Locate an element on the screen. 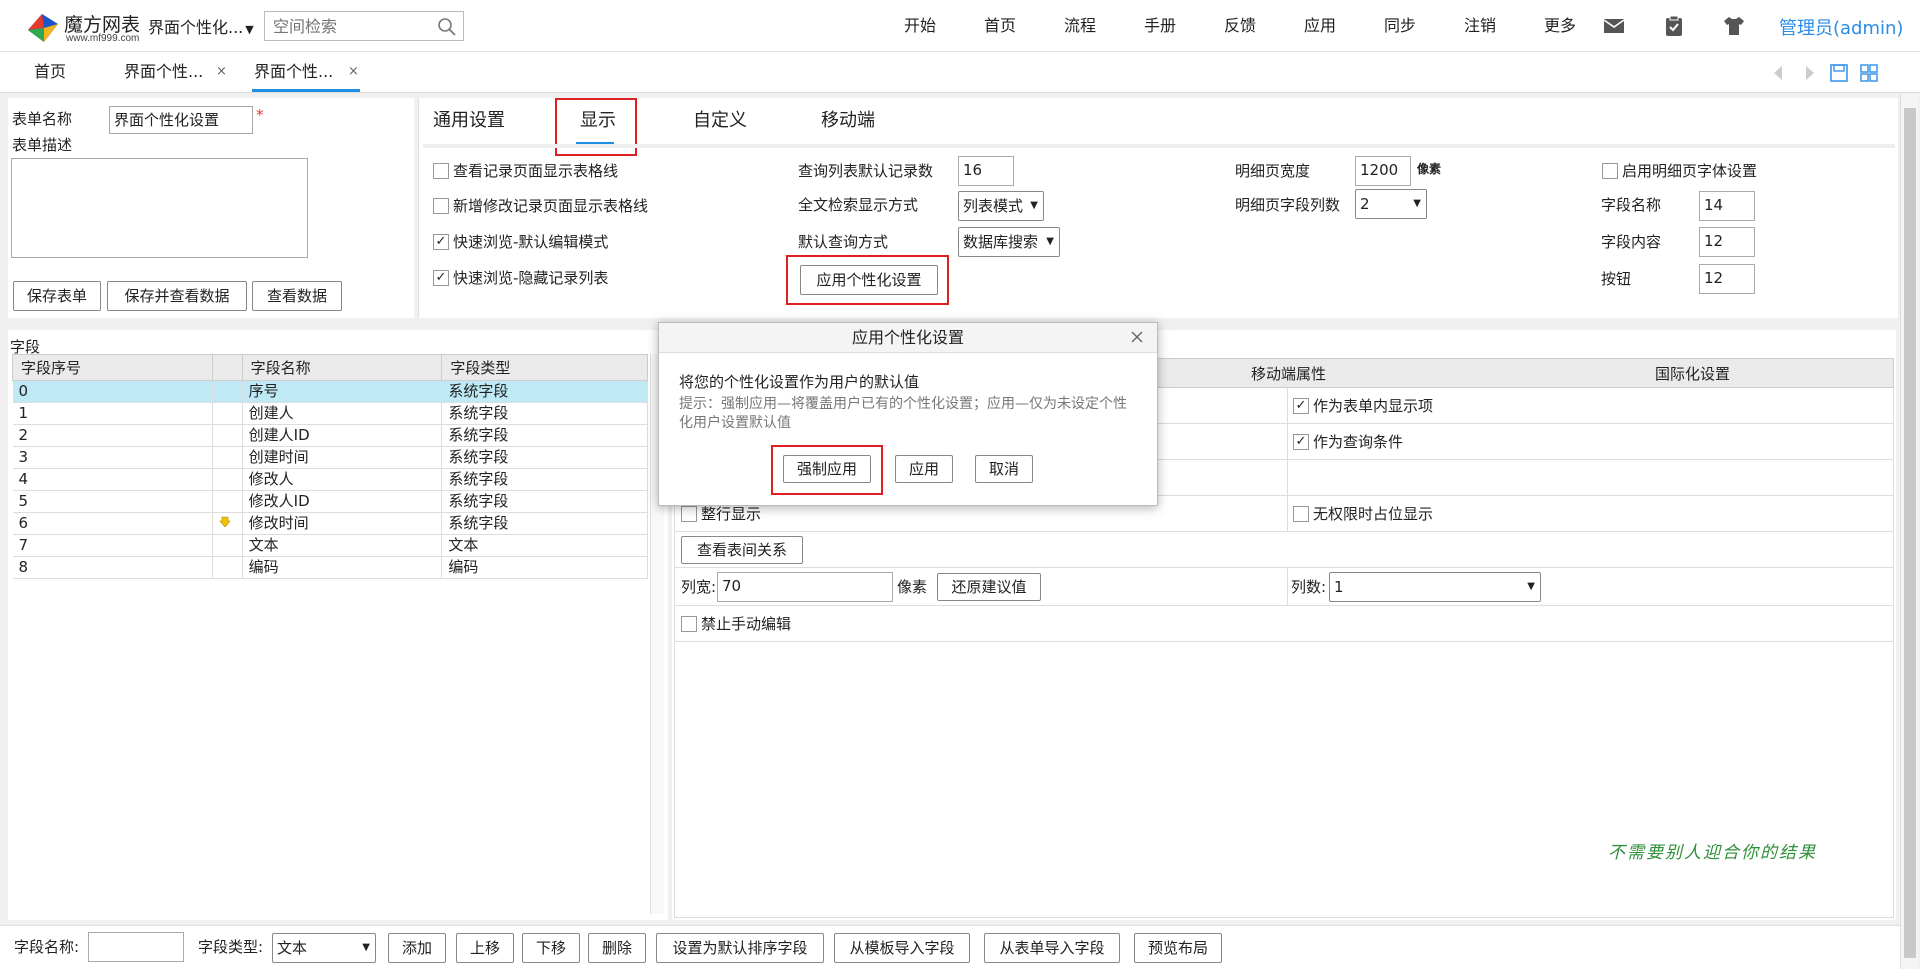 This screenshot has width=1920, height=969. no-perm-placeholder-checkbox is located at coordinates (1301, 514).